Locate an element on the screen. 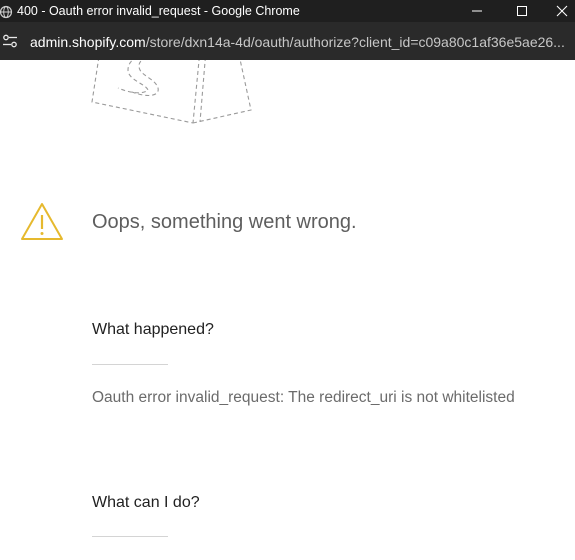 The height and width of the screenshot is (560, 575). warning-triangle-icon is located at coordinates (42, 221).